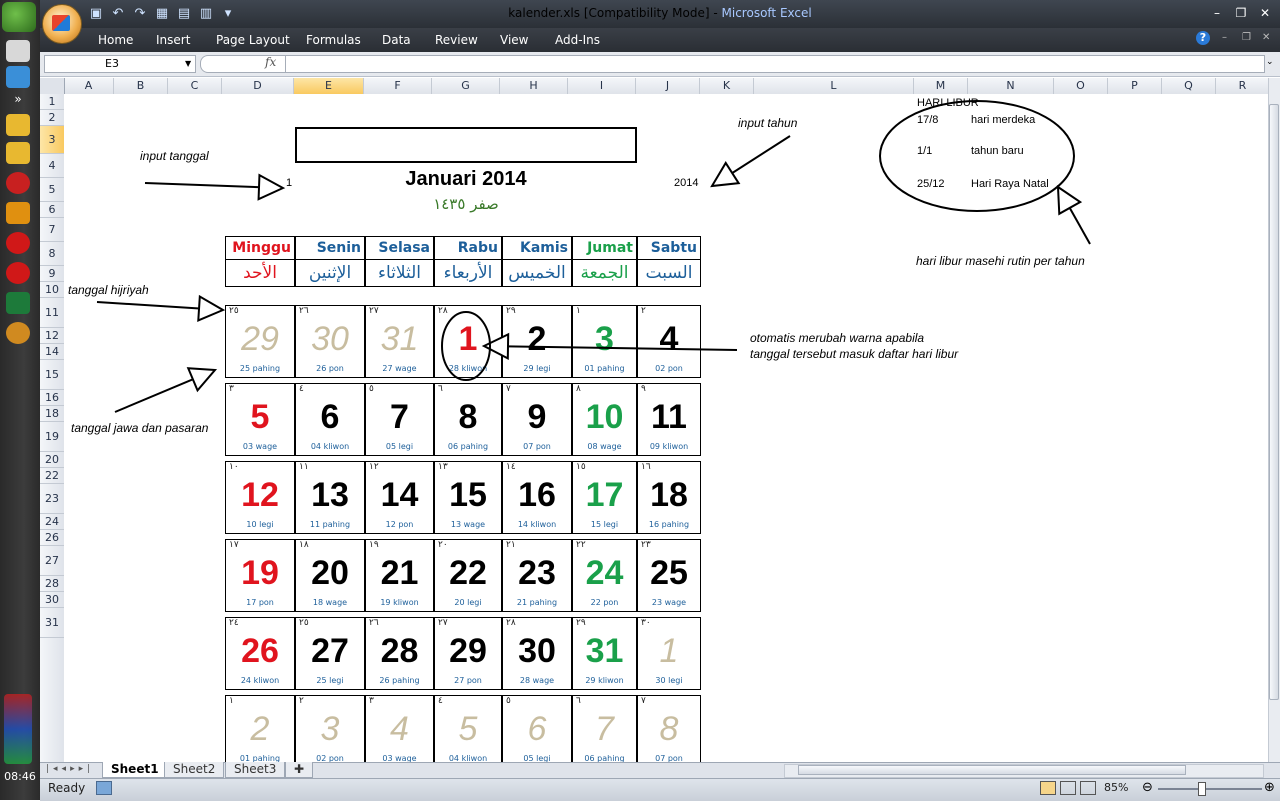  Describe the element at coordinates (686, 183) in the screenshot. I see `input-year-cell: 2014` at that location.